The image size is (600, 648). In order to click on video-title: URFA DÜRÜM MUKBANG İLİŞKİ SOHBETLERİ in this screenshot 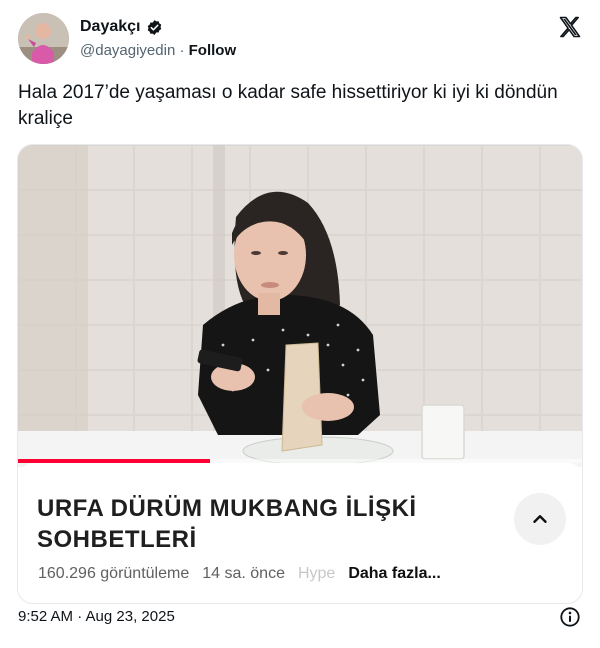, I will do `click(257, 524)`.